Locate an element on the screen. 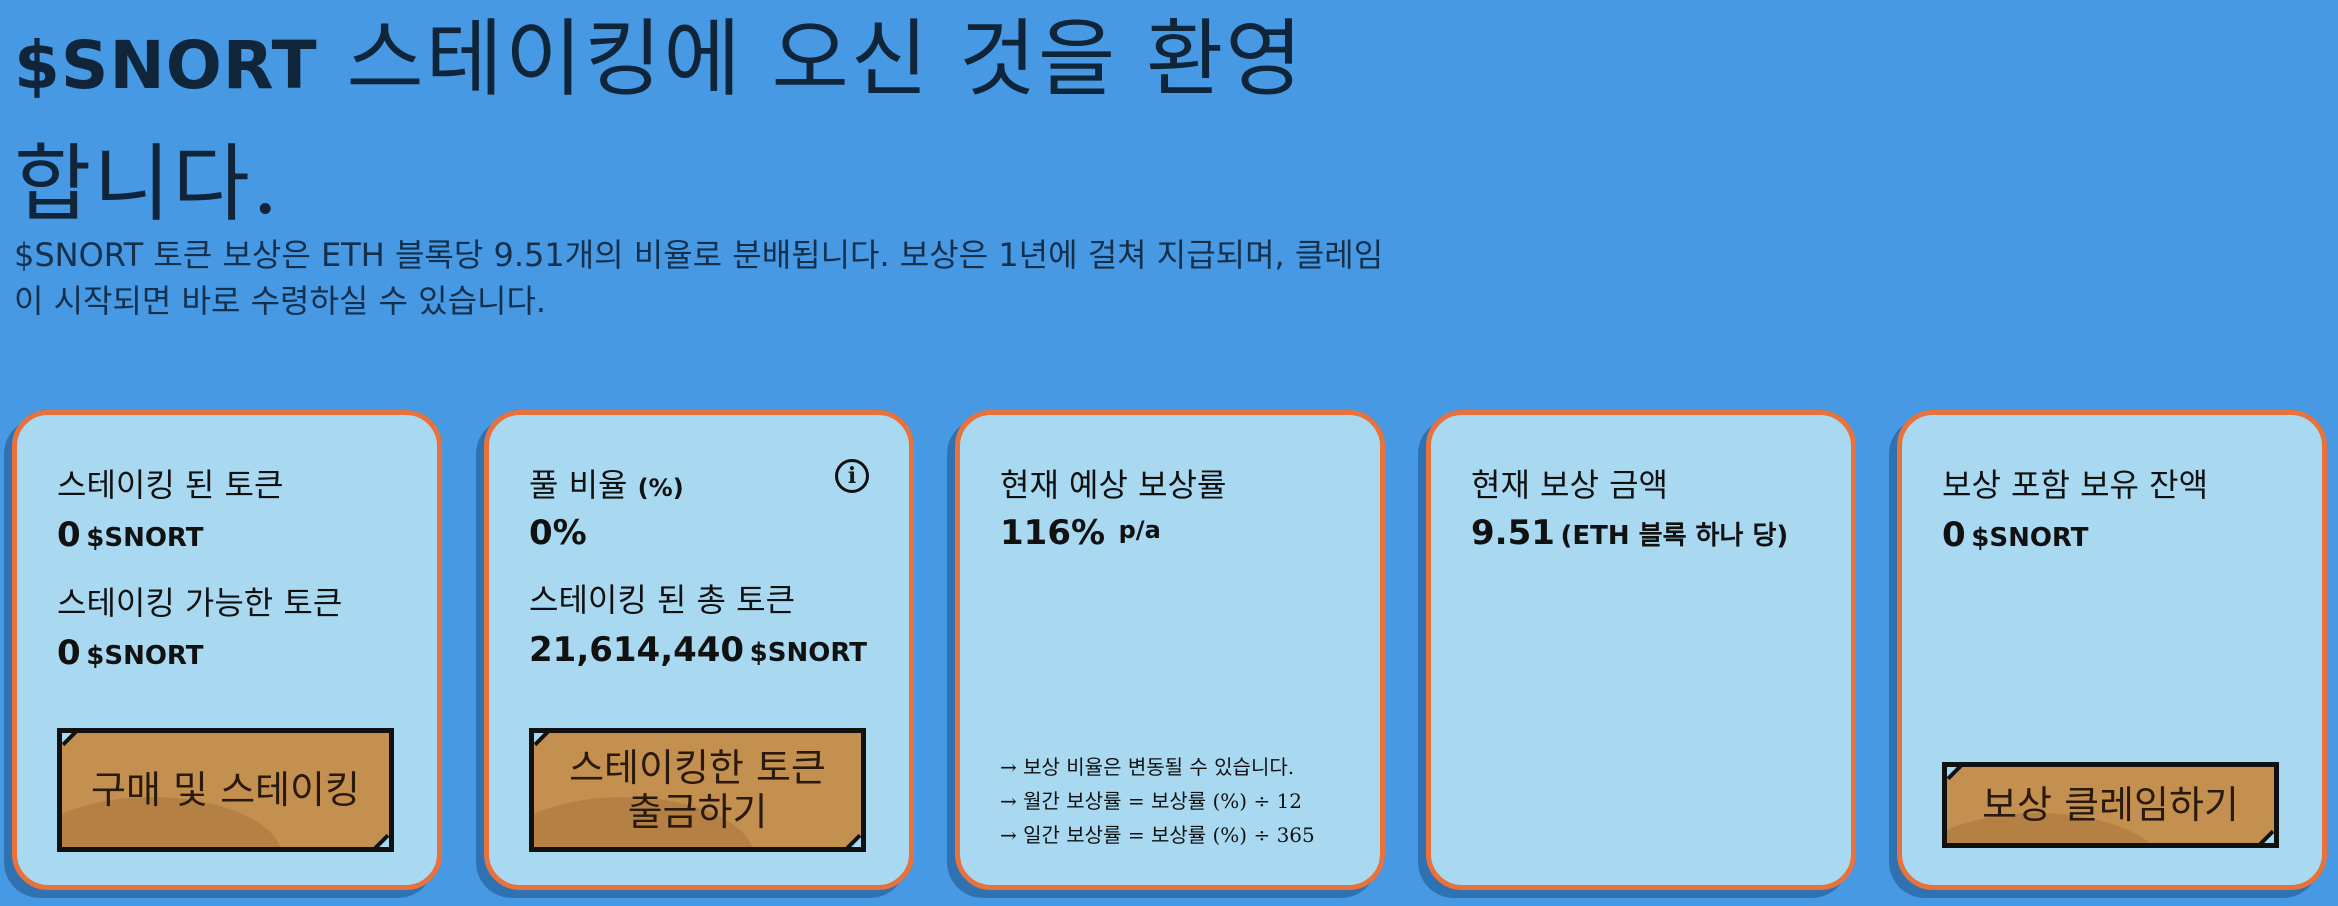 Image resolution: width=2338 pixels, height=906 pixels. pool-ratio-label: 풀 비율 (%) is located at coordinates (606, 483).